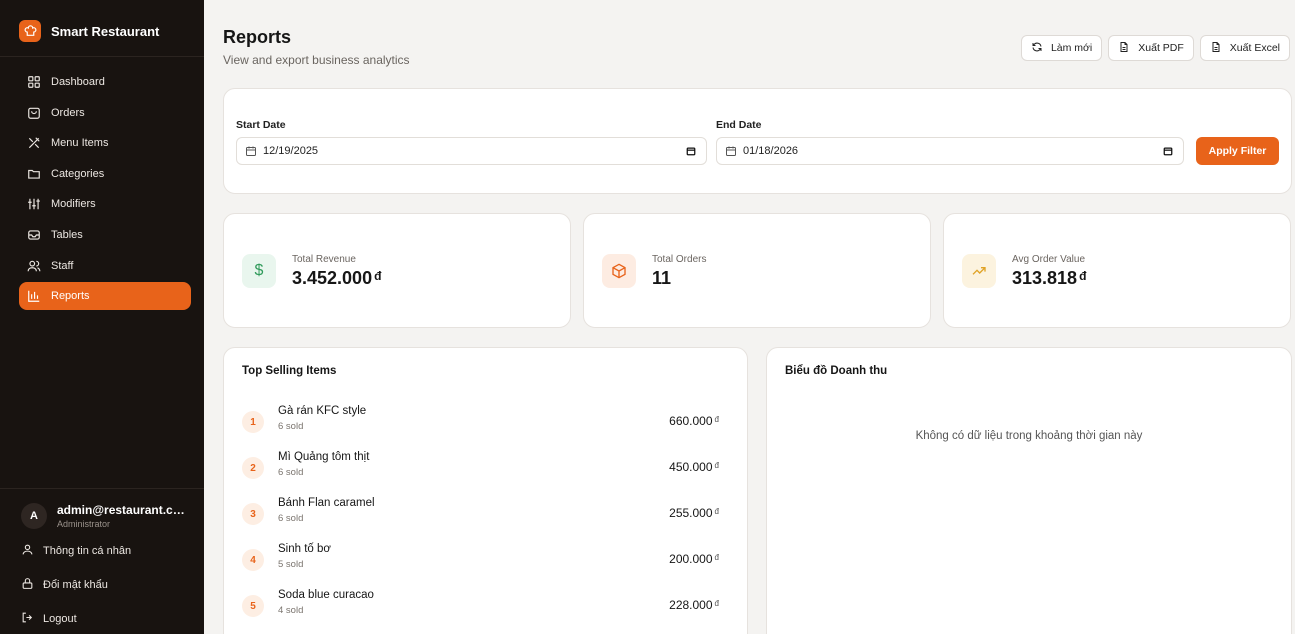 The image size is (1295, 634). What do you see at coordinates (691, 559) in the screenshot?
I see `amount-value: 200.000` at bounding box center [691, 559].